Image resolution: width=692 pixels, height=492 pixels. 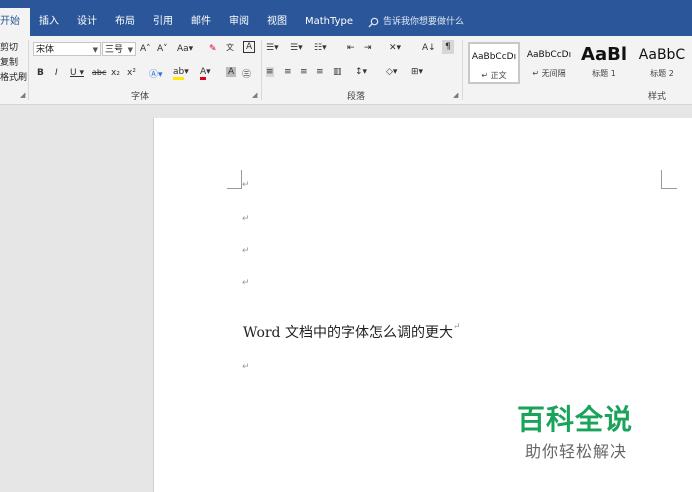 I want to click on clear-format-icon: ✎, so click(x=213, y=49).